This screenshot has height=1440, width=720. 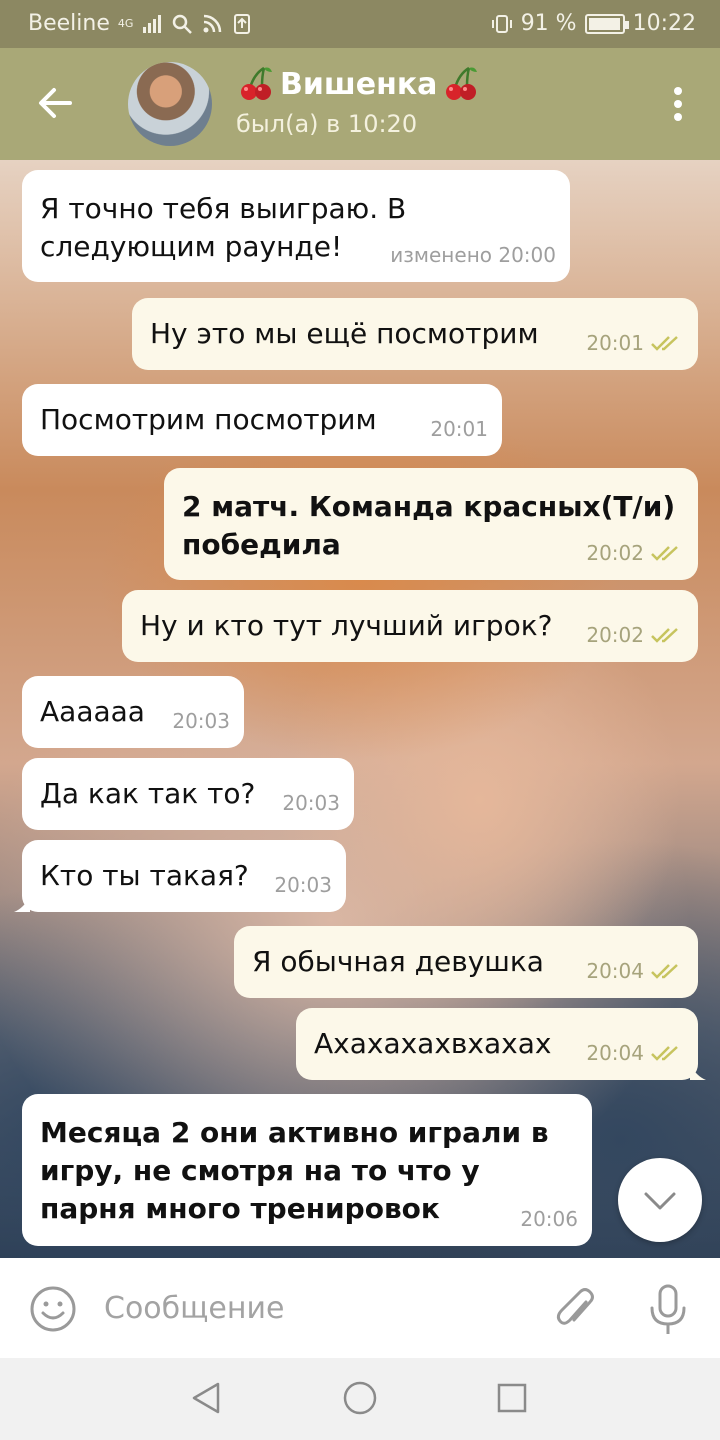 I want to click on system-nav-bar, so click(x=360, y=1399).